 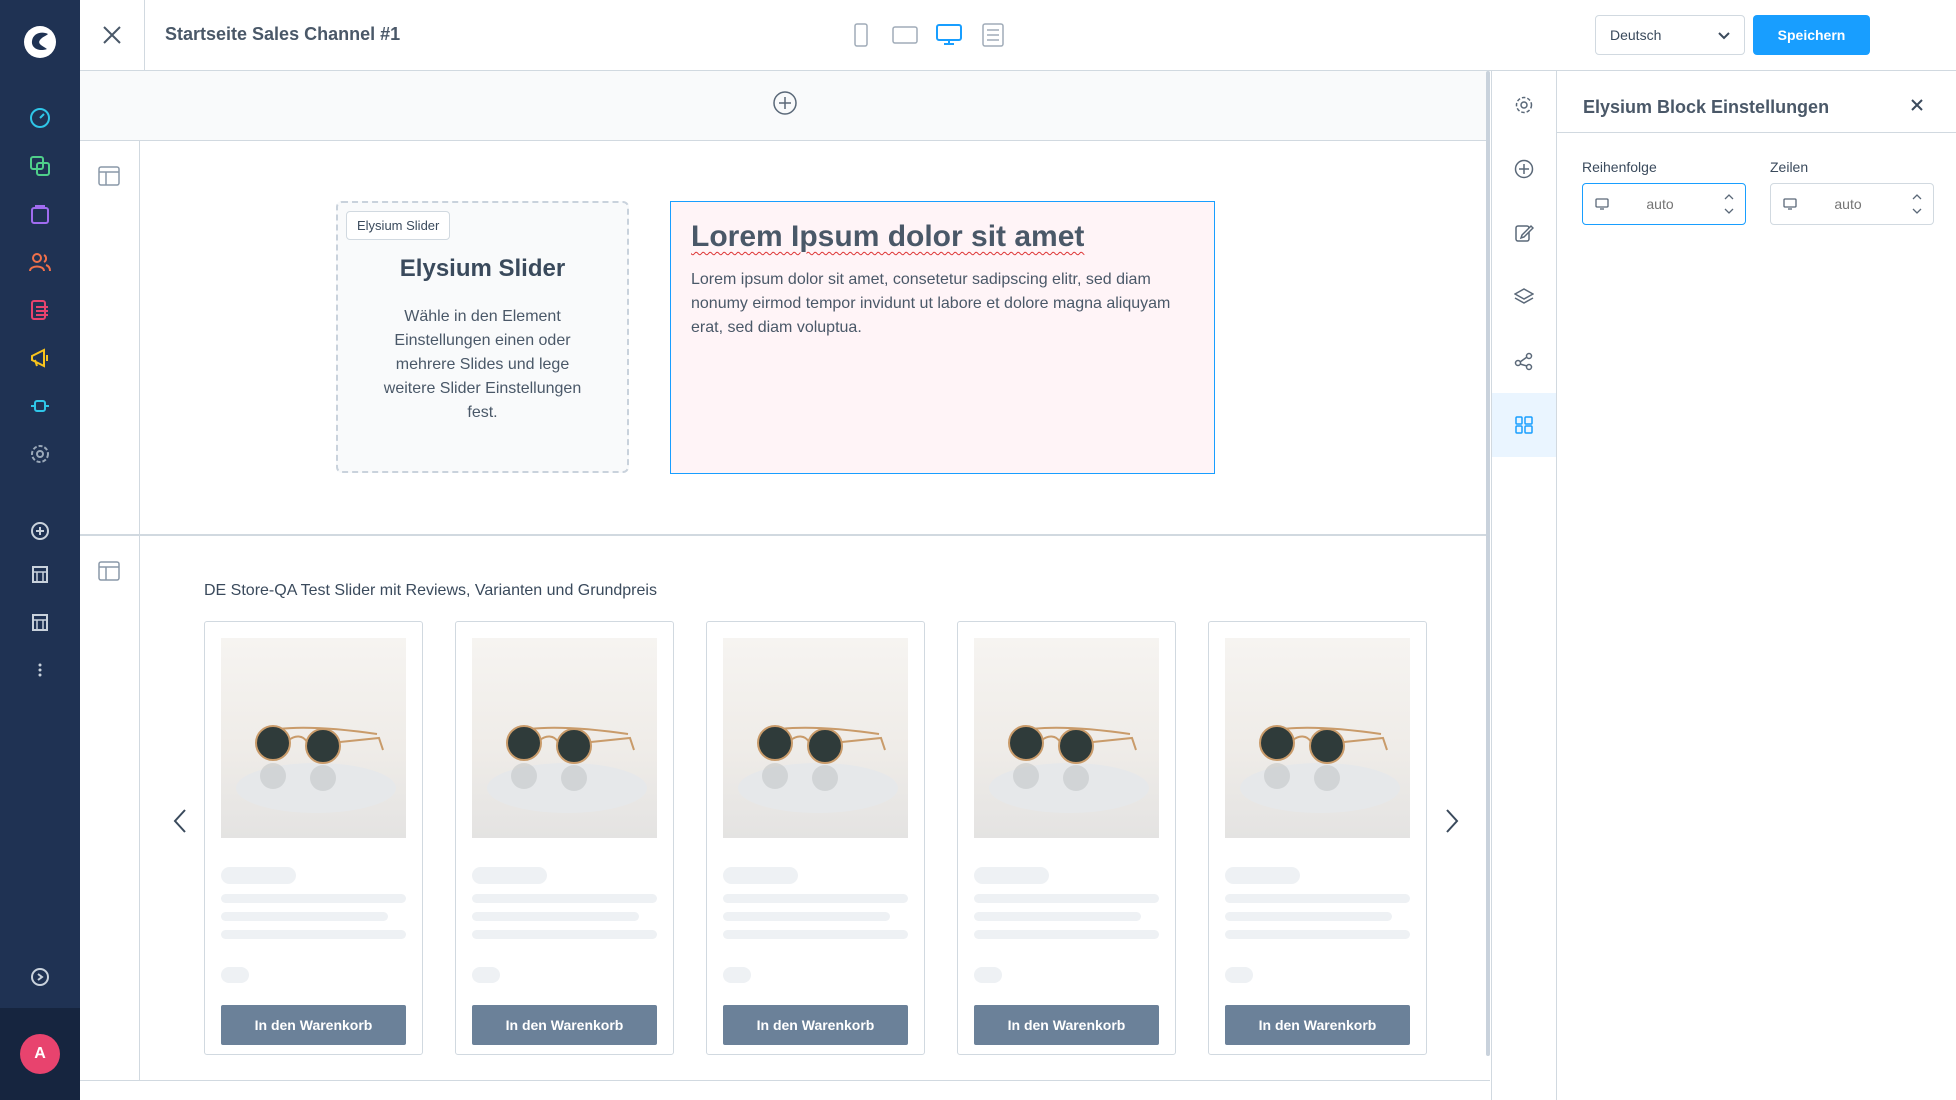 What do you see at coordinates (993, 35) in the screenshot?
I see `form-view-icon` at bounding box center [993, 35].